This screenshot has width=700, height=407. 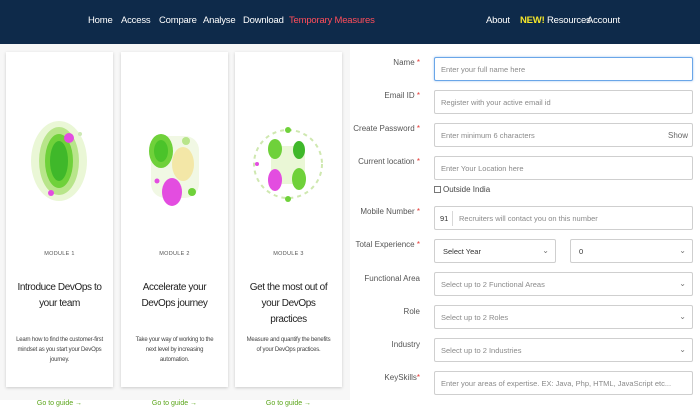 What do you see at coordinates (563, 350) in the screenshot?
I see `industry-select: Select up to 2 Industries ⌄` at bounding box center [563, 350].